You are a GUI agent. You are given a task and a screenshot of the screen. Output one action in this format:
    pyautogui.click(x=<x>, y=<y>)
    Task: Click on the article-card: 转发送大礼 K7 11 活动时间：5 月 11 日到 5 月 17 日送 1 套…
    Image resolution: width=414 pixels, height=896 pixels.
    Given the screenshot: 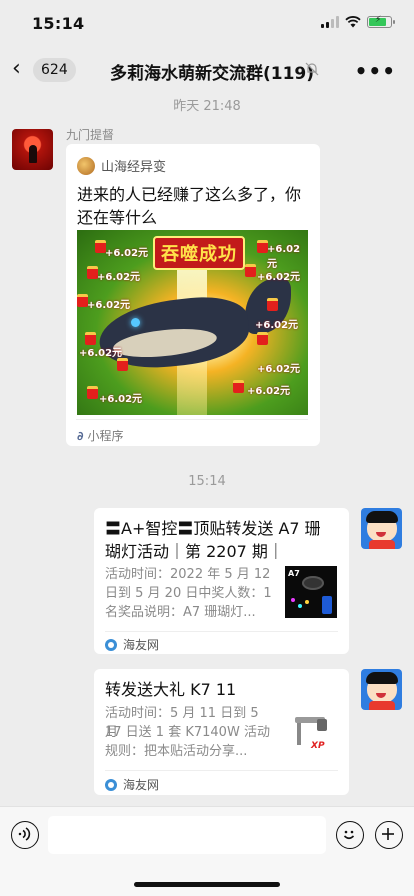 What is the action you would take?
    pyautogui.click(x=221, y=732)
    